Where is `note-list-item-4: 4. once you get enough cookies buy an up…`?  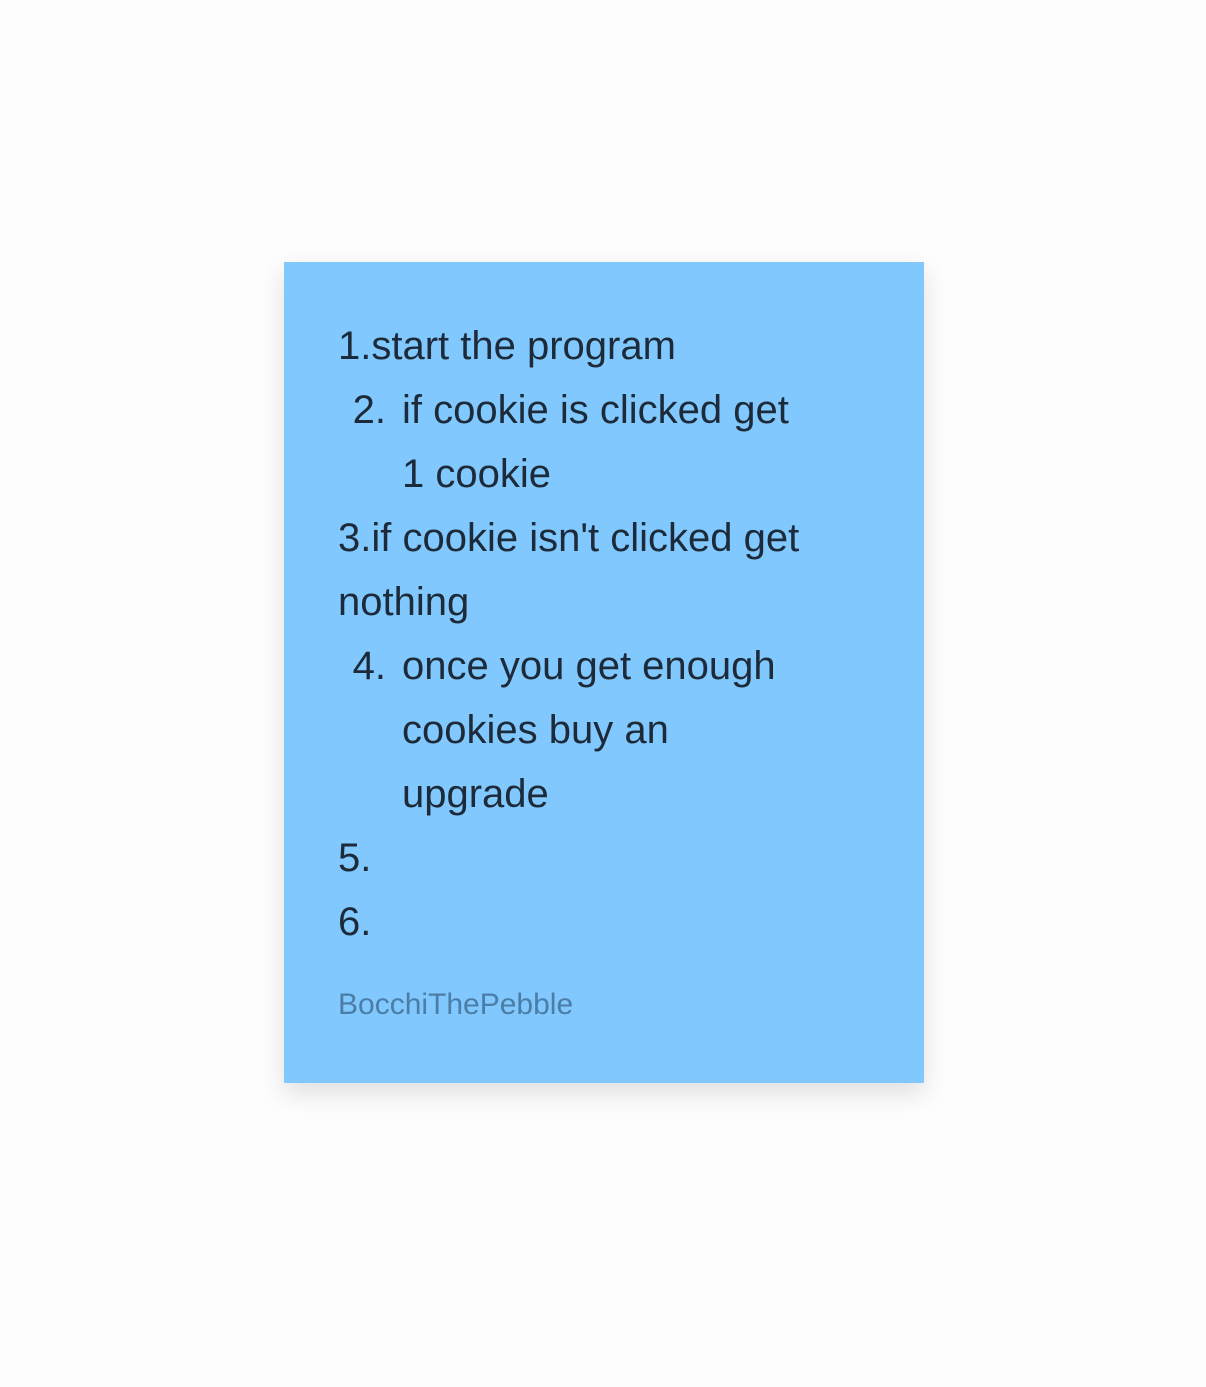
note-list-item-4: 4. once you get enough cookies buy an up… is located at coordinates (604, 730).